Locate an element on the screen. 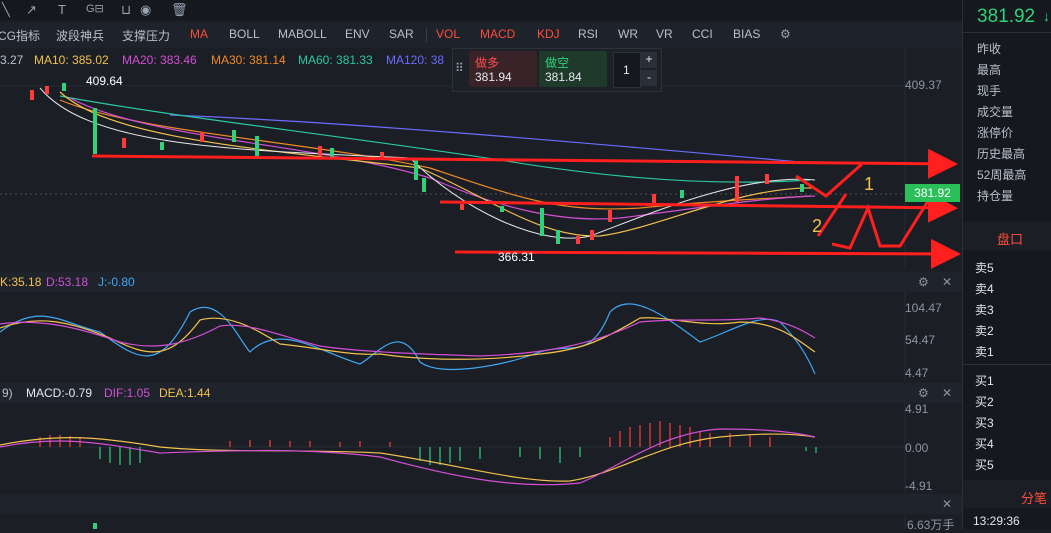 This screenshot has width=1051, height=533. ma30-line is located at coordinates (435, 154).